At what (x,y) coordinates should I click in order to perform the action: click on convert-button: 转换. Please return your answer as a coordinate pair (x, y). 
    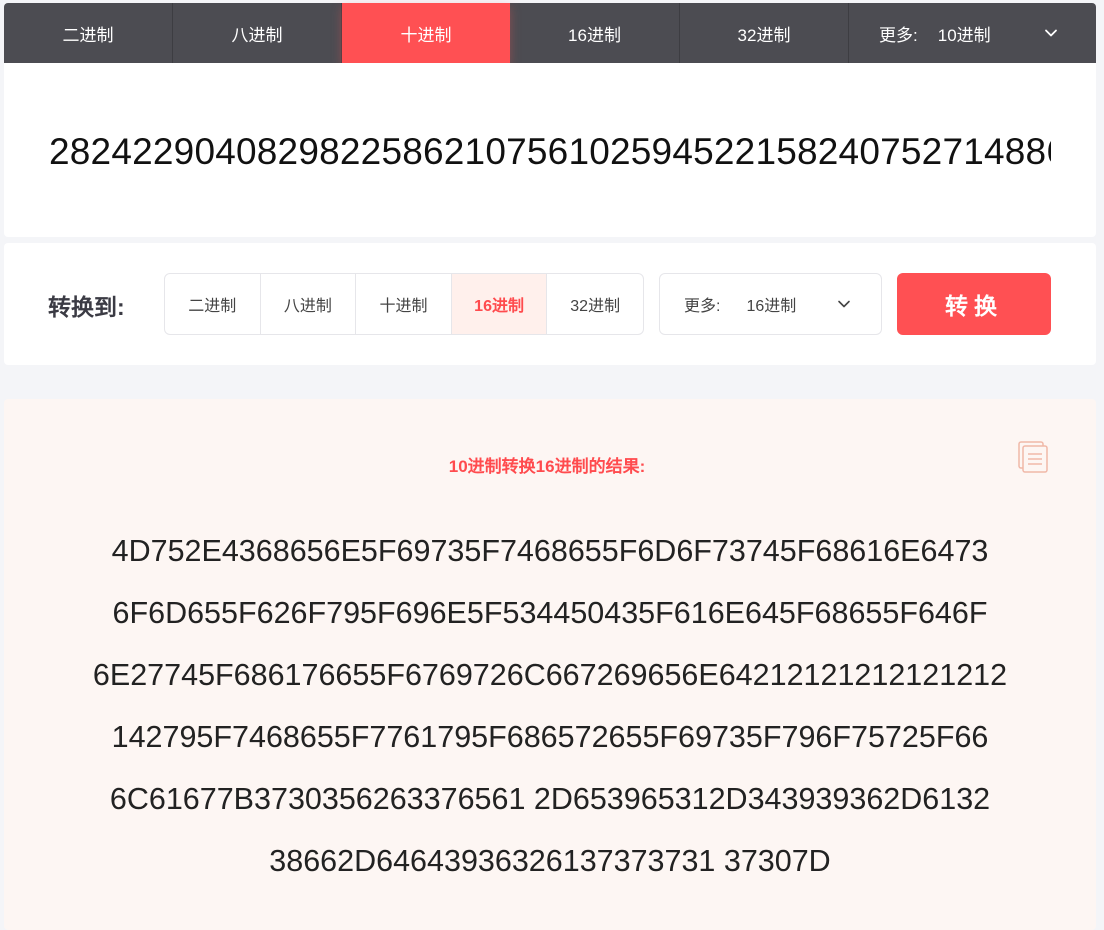
    Looking at the image, I should click on (974, 304).